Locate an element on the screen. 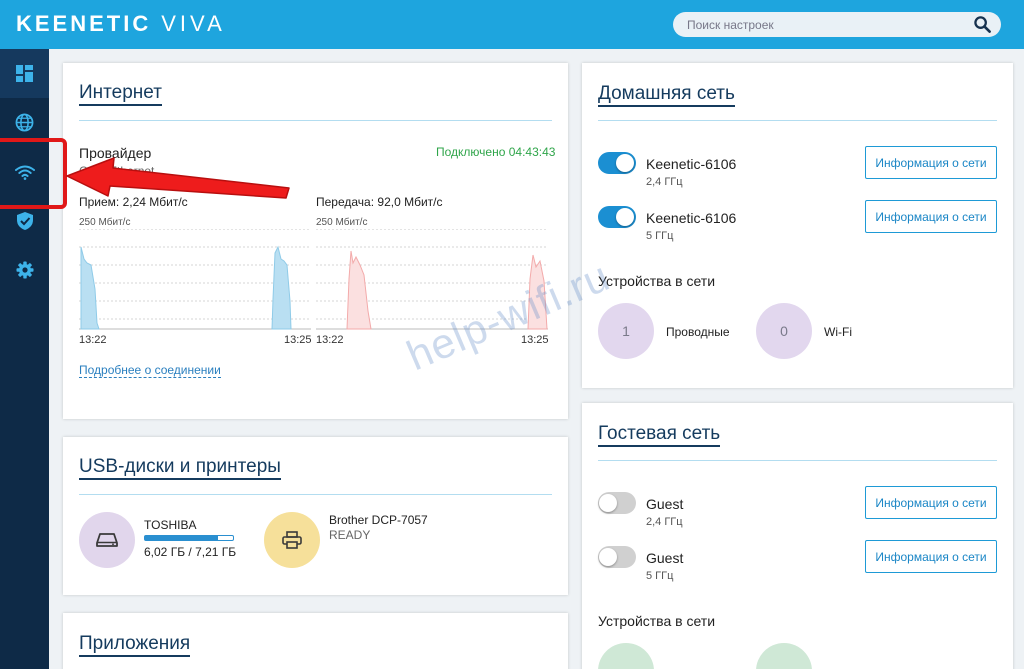 The height and width of the screenshot is (669, 1024). printer-status: READY is located at coordinates (350, 535).